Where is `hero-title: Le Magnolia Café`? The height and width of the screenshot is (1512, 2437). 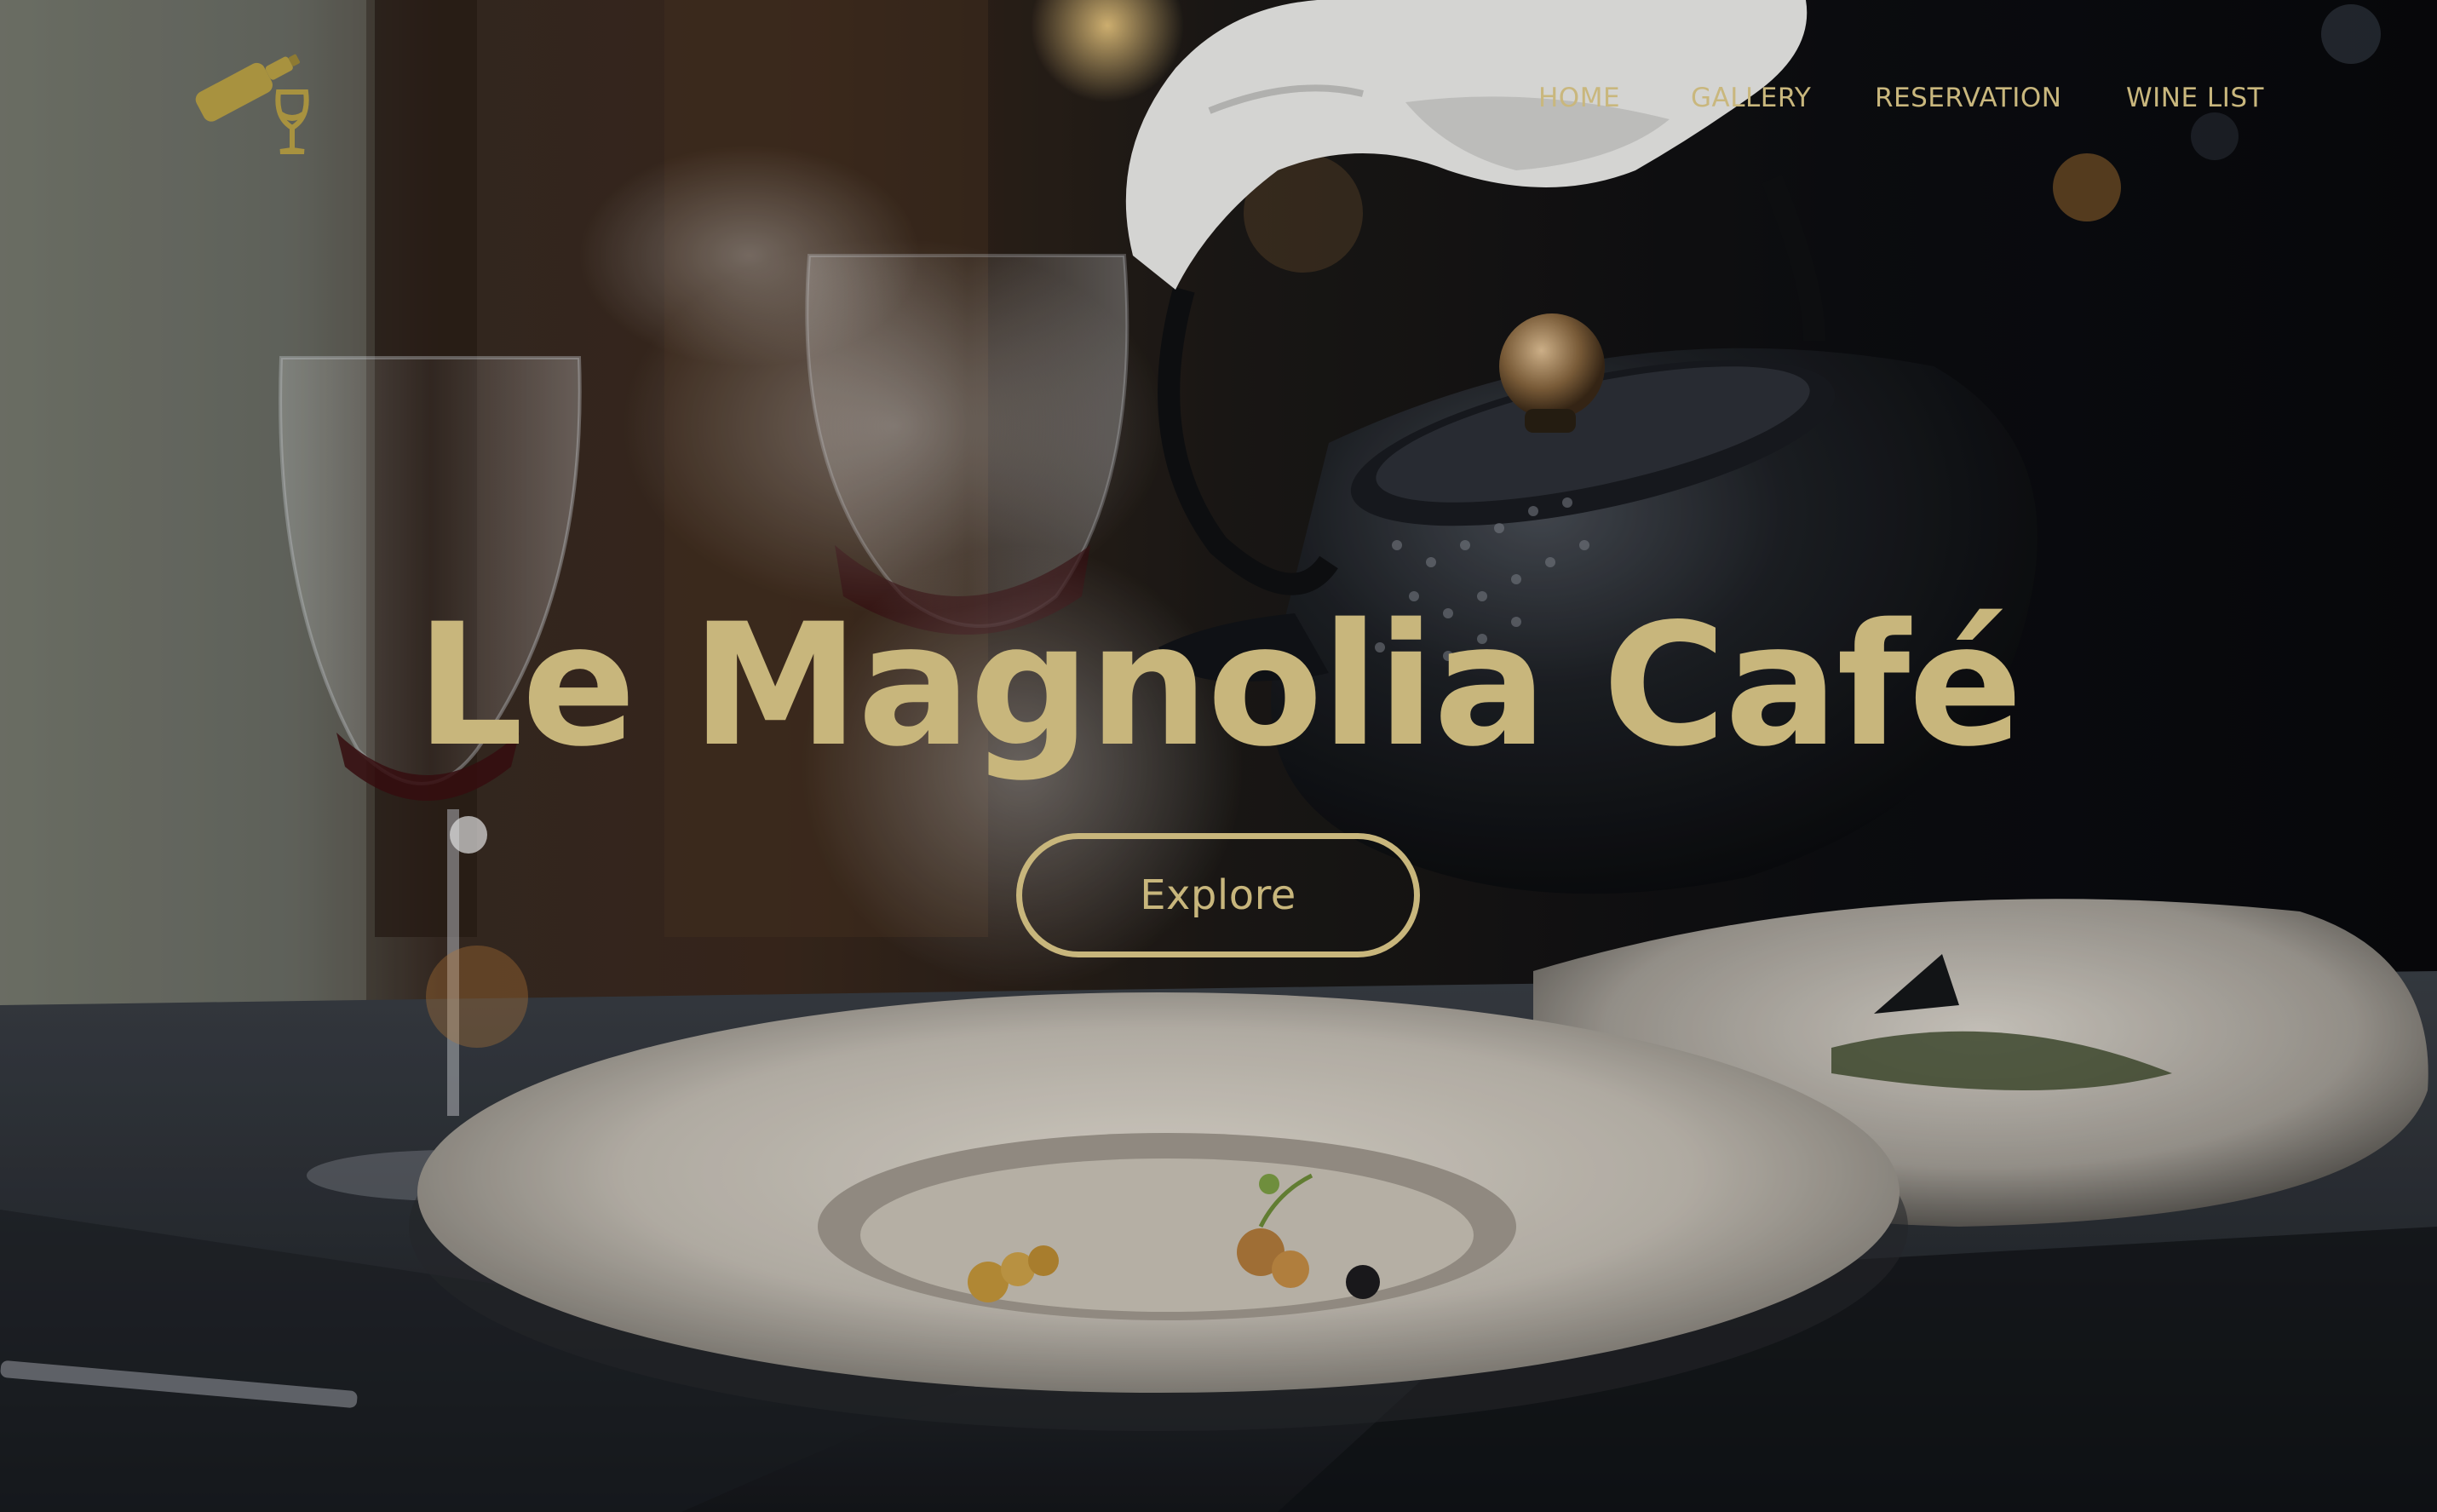 hero-title: Le Magnolia Café is located at coordinates (1219, 685).